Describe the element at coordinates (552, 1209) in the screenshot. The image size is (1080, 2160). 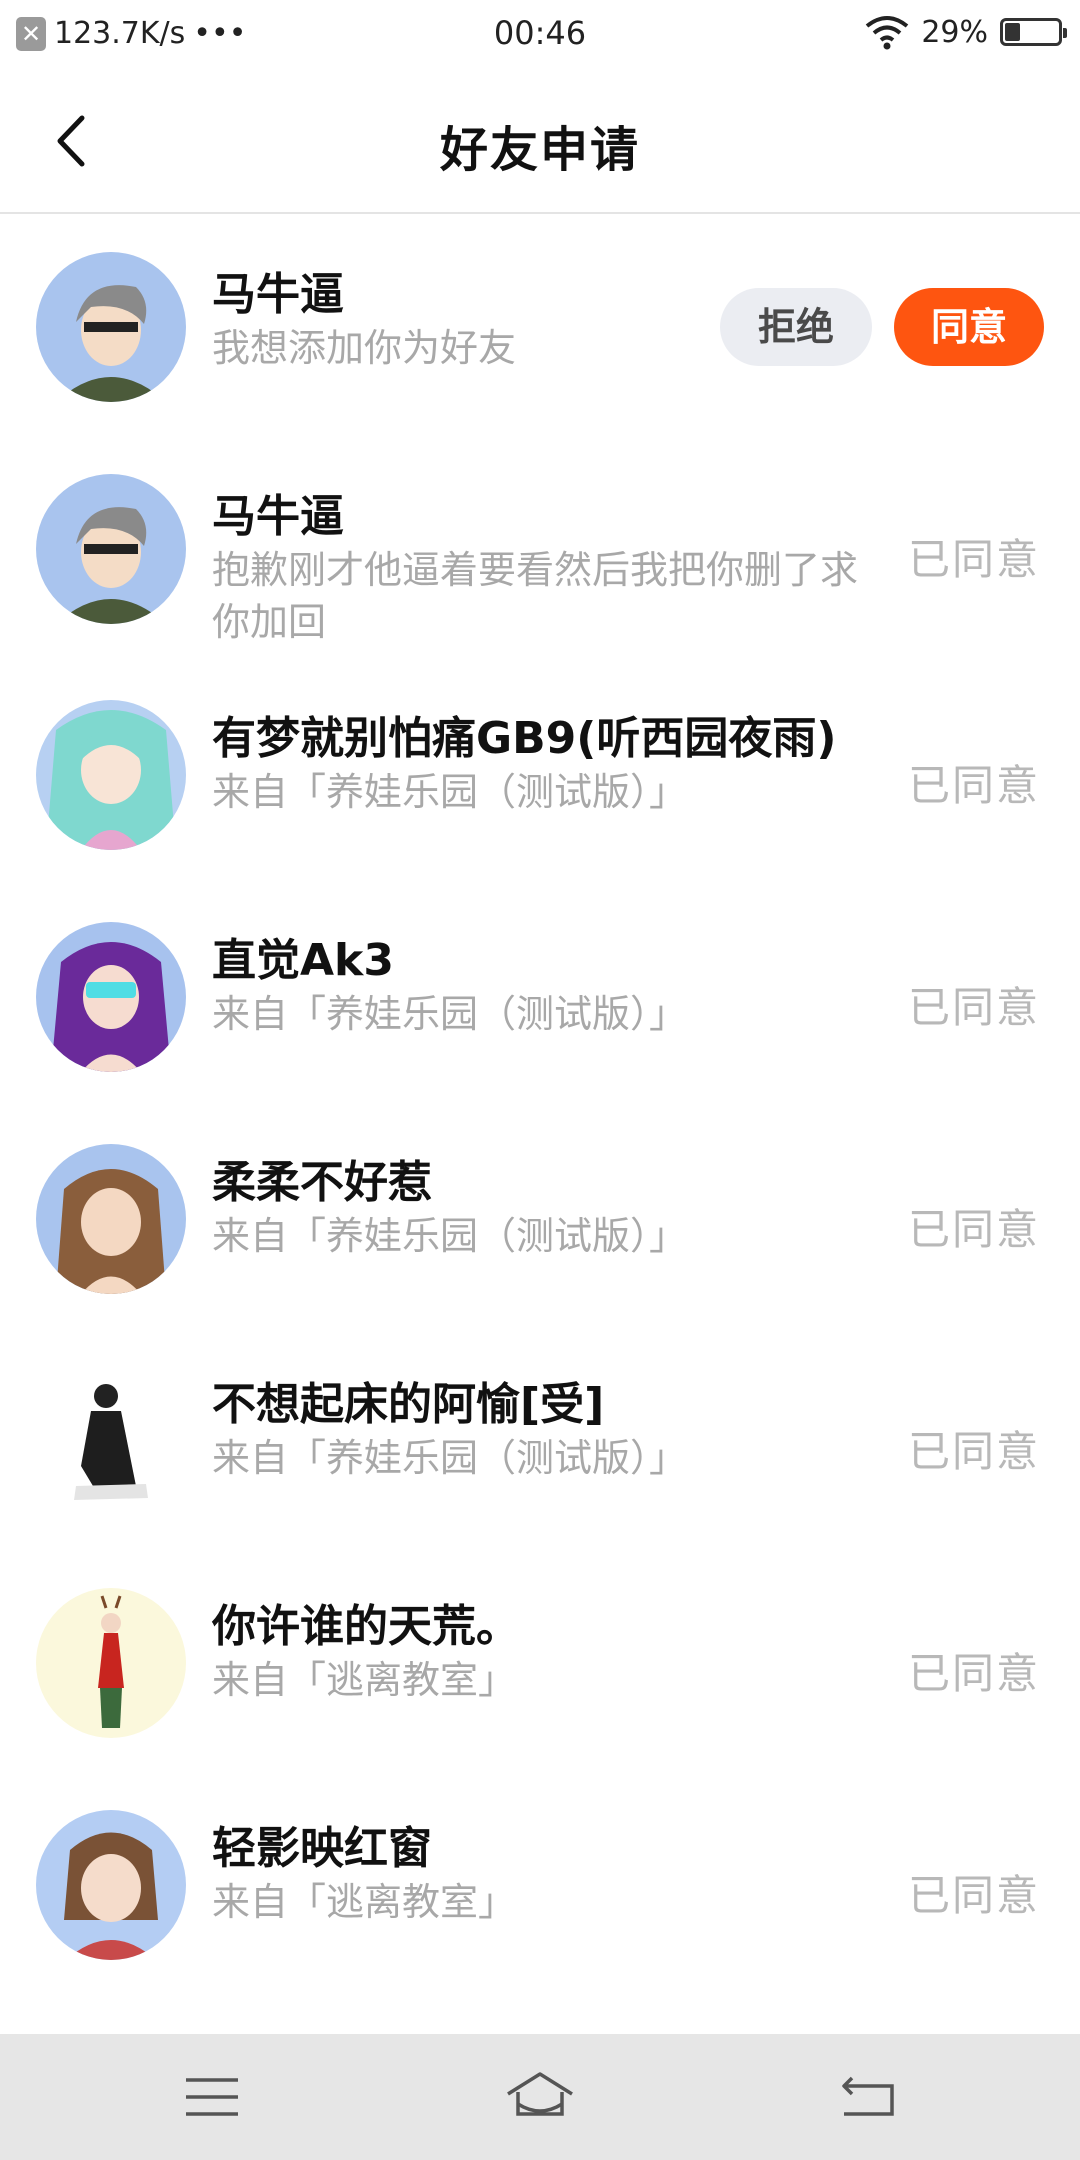
I see `request-info: 柔柔不好惹 来自「养娃乐园（测试版）」` at that location.